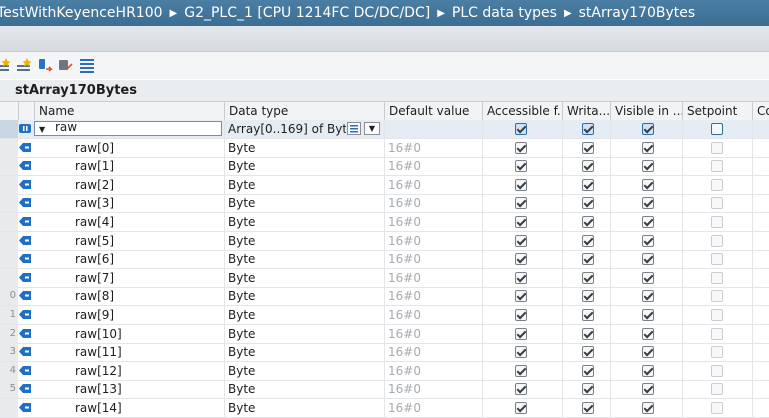 This screenshot has width=769, height=418. What do you see at coordinates (384, 259) in the screenshot?
I see `table-row: raw[6] Byte 16#0` at bounding box center [384, 259].